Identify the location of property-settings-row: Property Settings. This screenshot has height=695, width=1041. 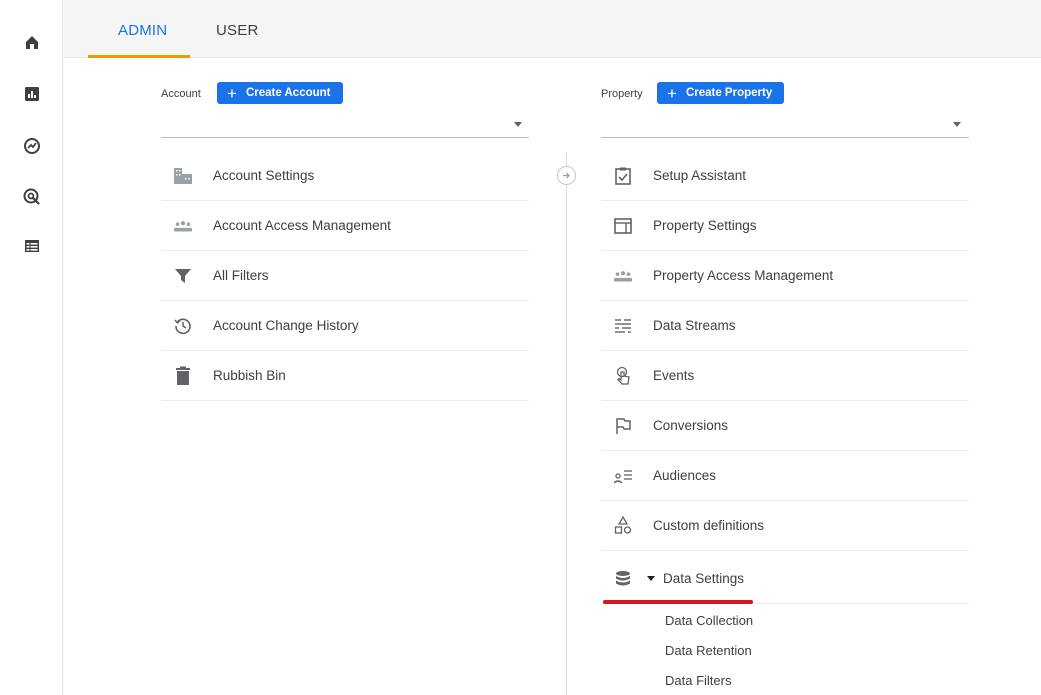
(785, 226).